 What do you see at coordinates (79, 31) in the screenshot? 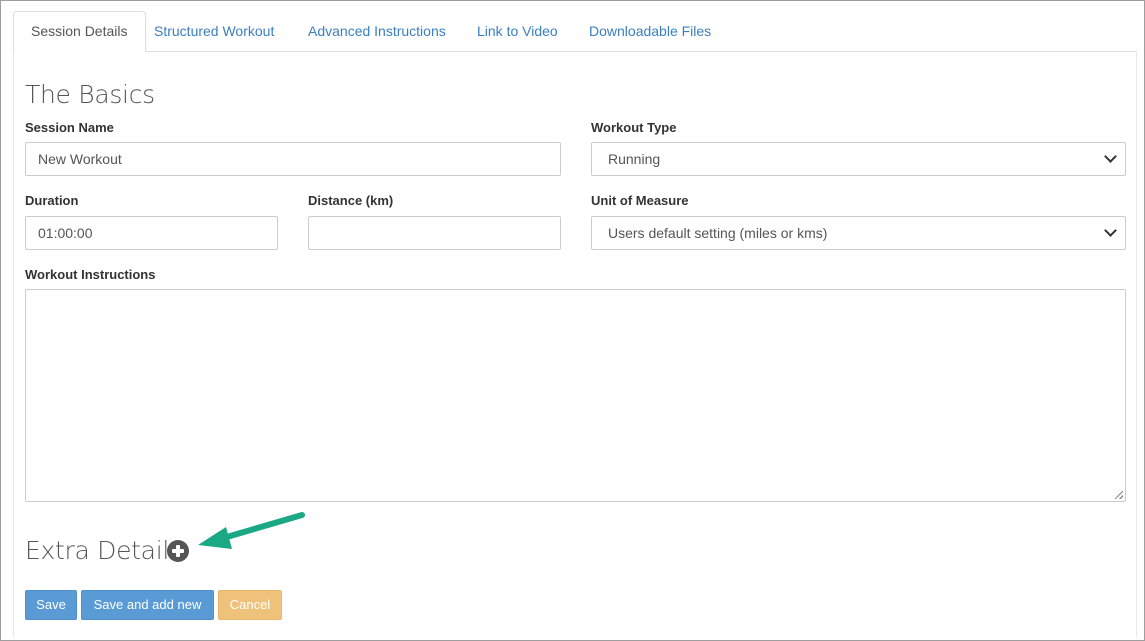
I see `tab-session-details: Session Details` at bounding box center [79, 31].